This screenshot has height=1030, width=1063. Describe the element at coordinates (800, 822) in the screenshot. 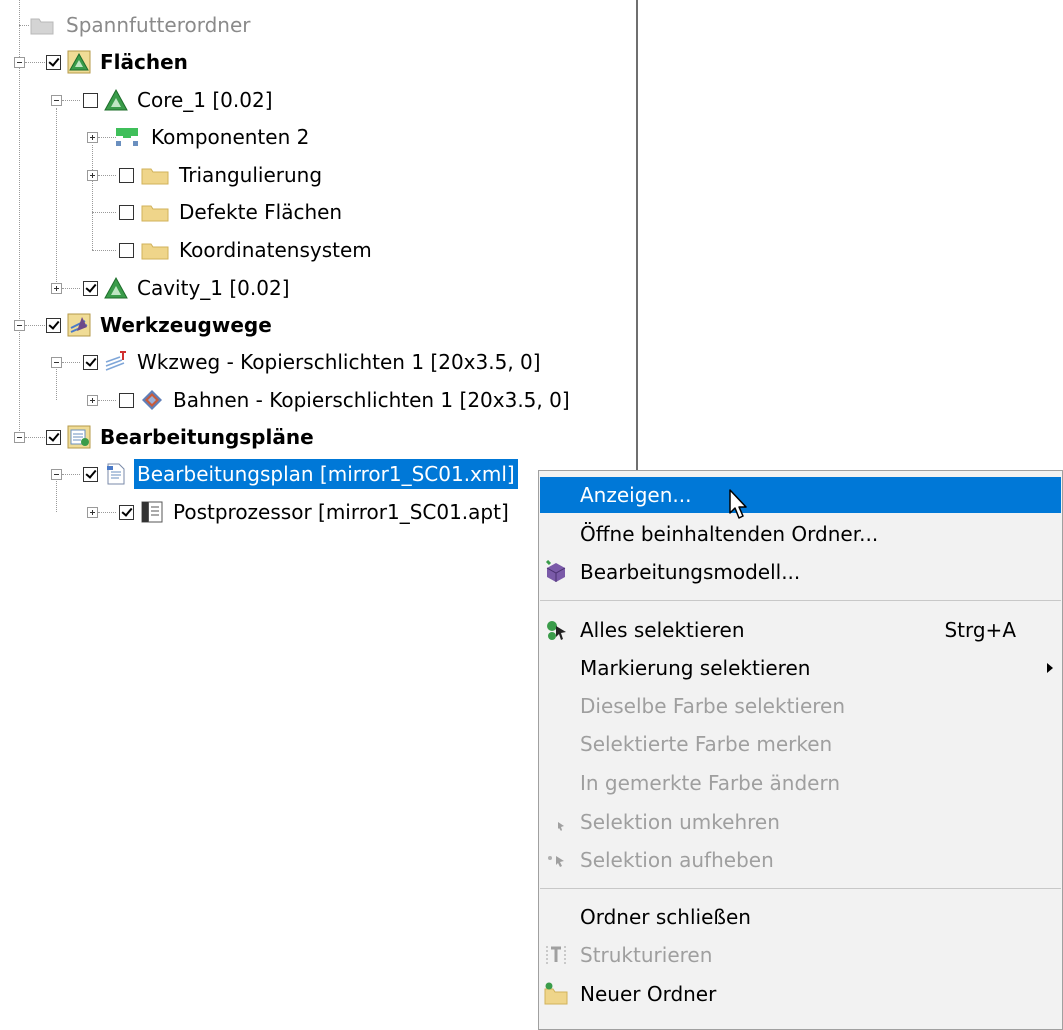

I see `menu-item-invert-selection: Selektion umkehren` at that location.